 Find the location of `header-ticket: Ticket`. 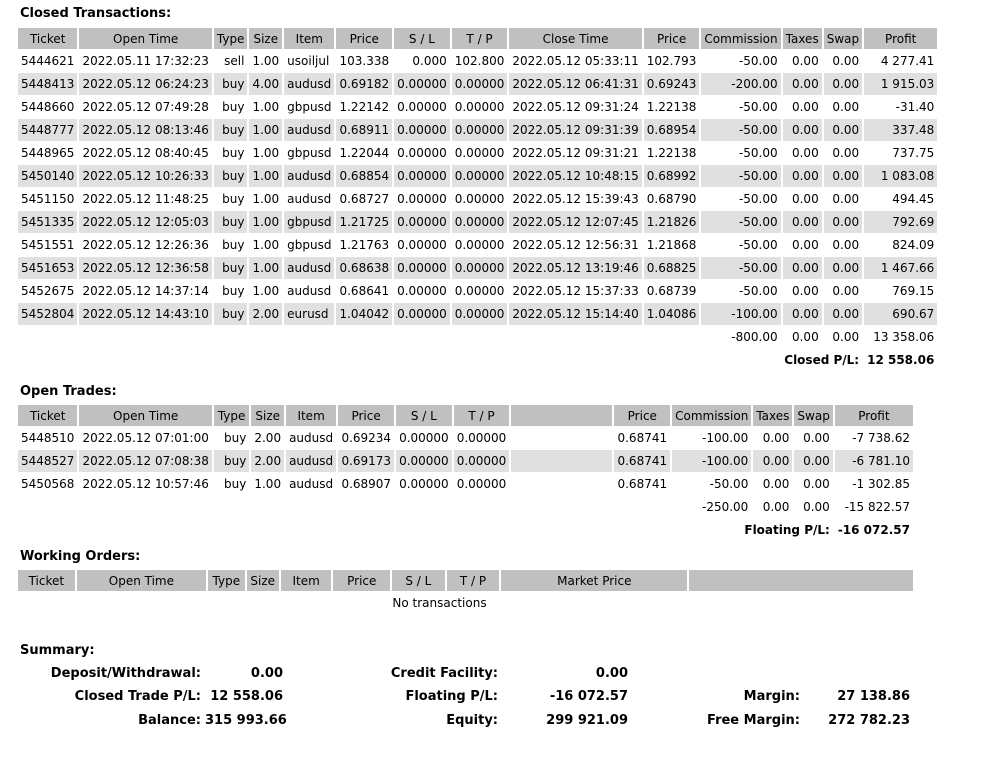

header-ticket: Ticket is located at coordinates (48, 415).